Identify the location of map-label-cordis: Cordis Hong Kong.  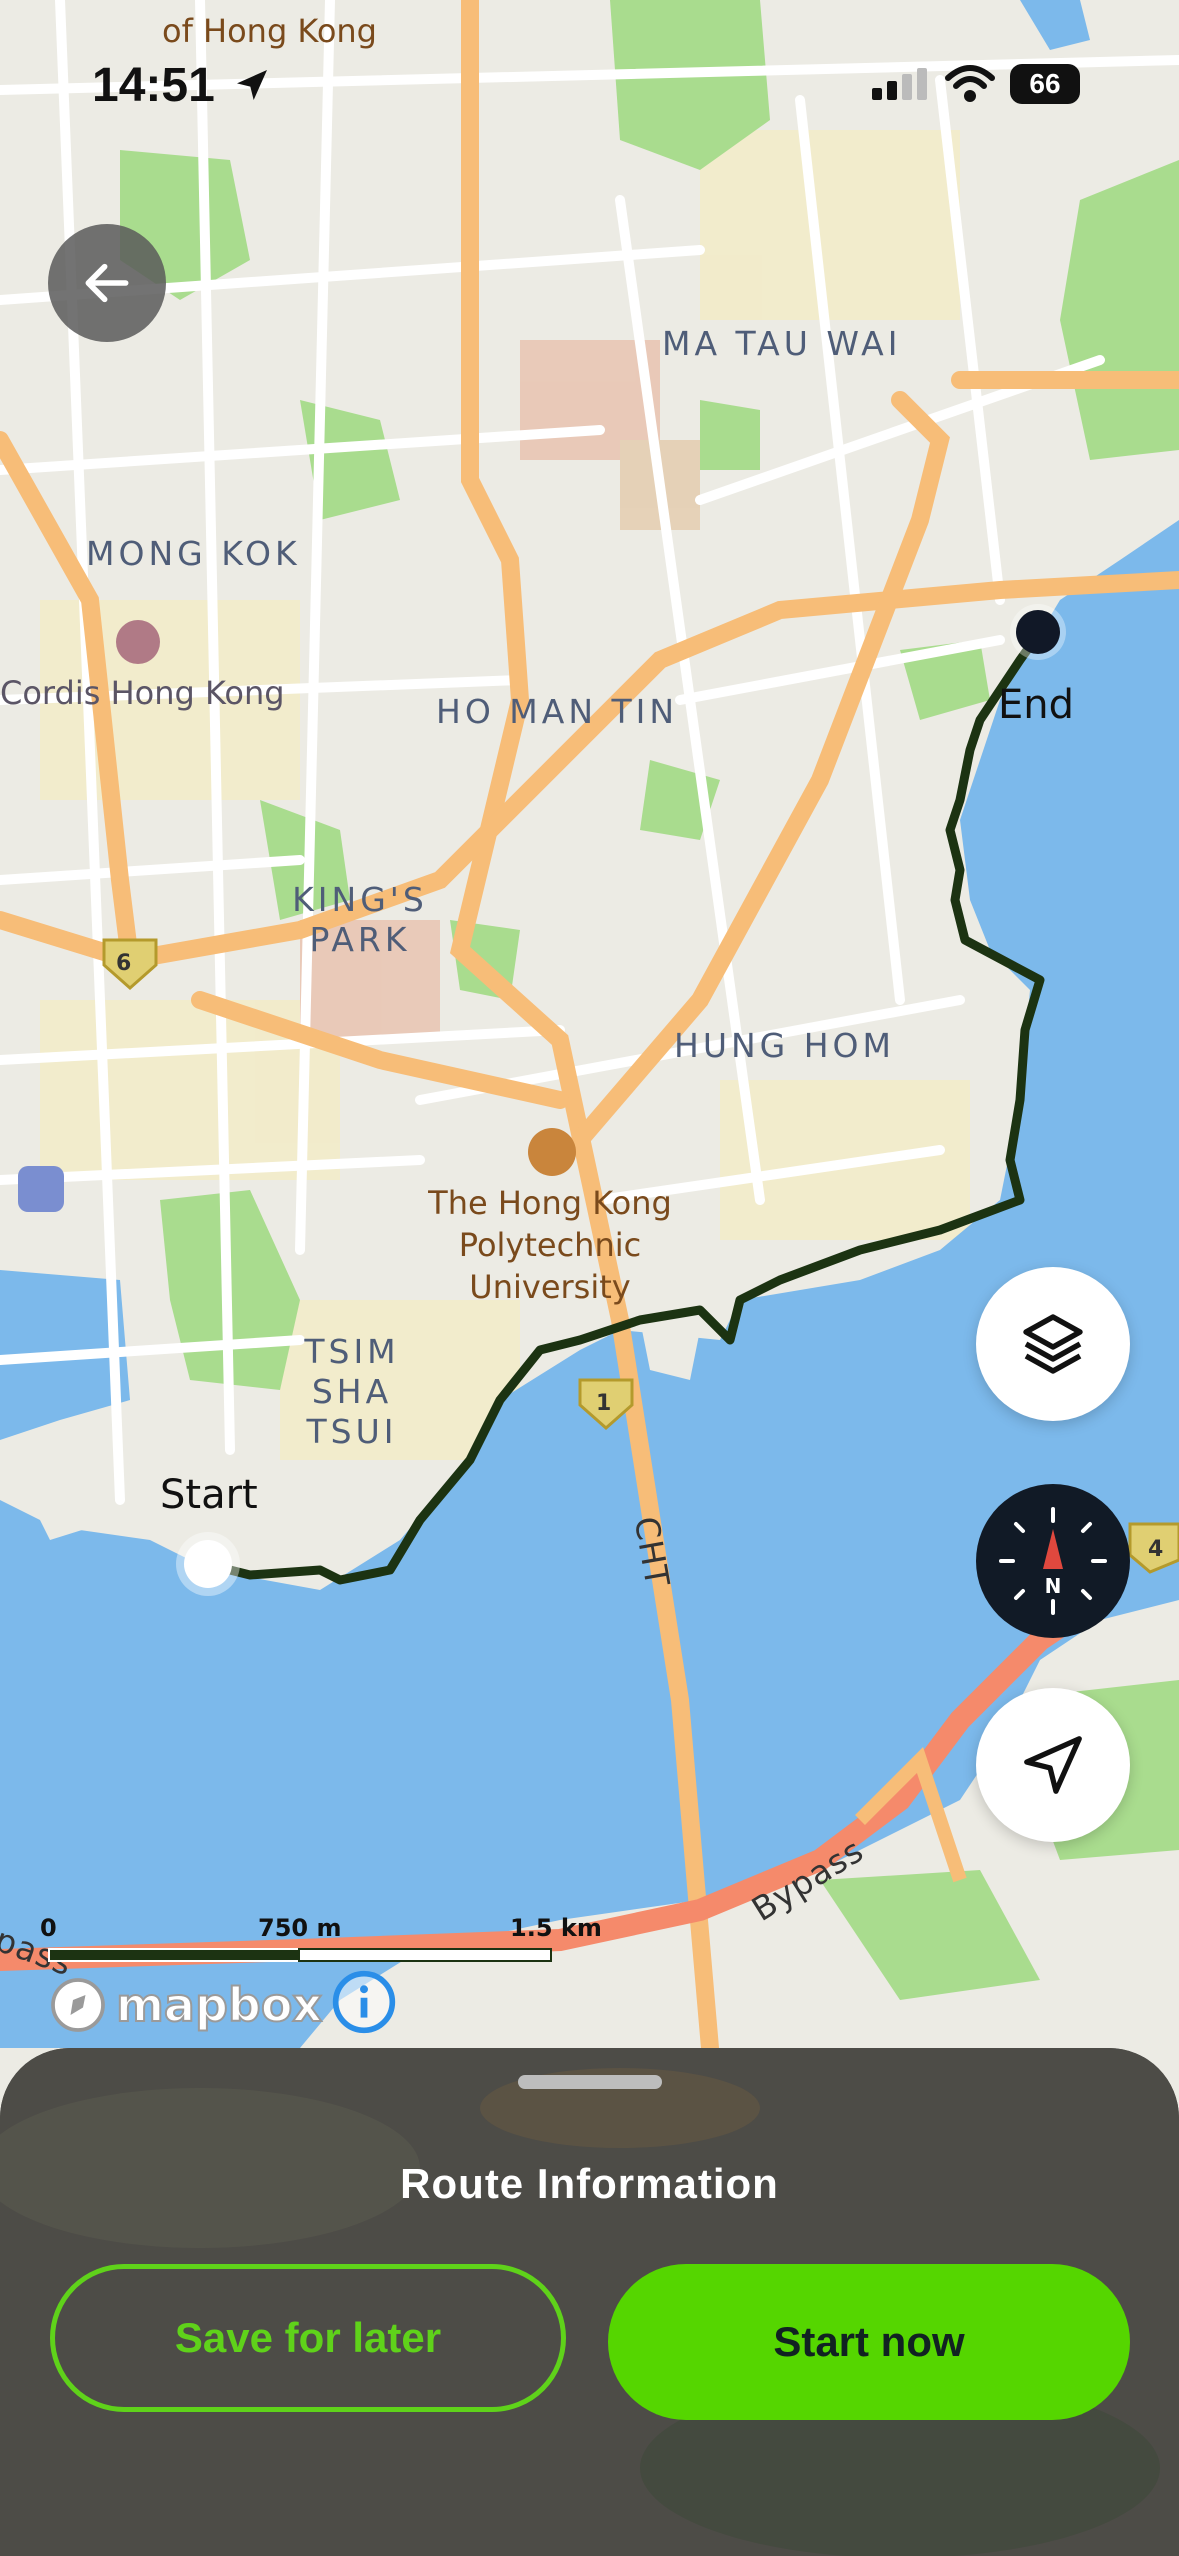
(142, 693).